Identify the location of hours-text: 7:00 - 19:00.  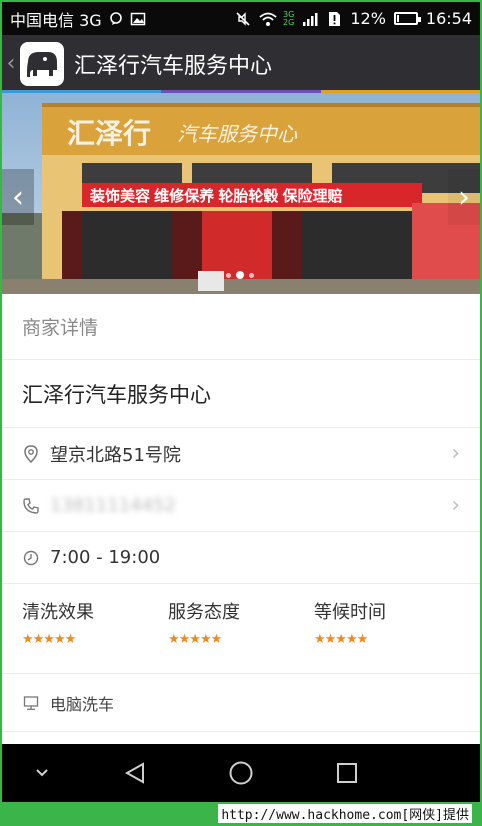
(105, 557).